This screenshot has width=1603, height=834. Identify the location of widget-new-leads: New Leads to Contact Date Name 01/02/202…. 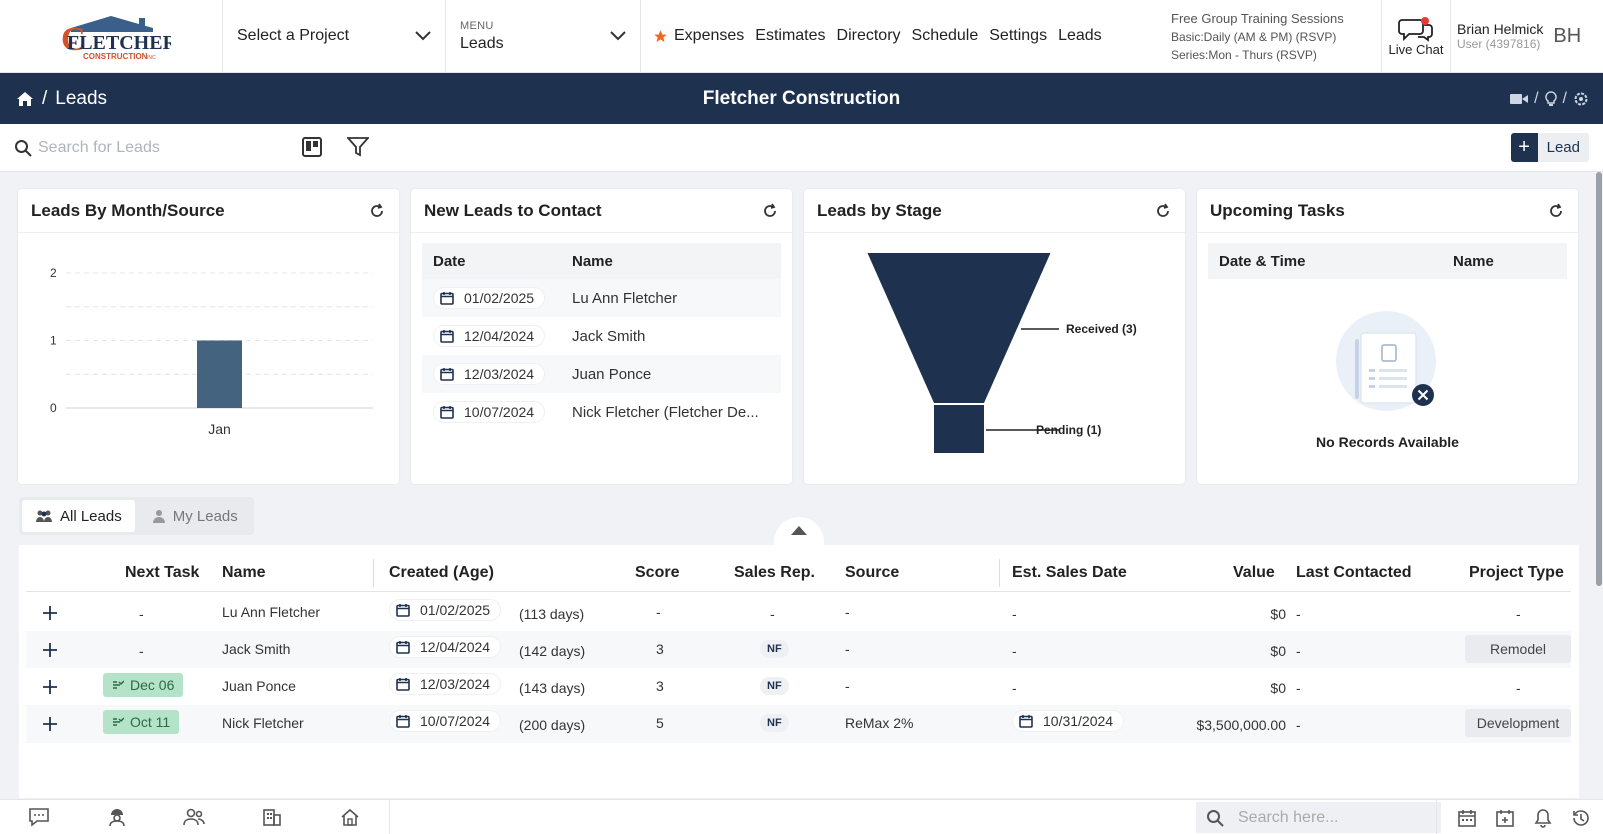
(601, 336).